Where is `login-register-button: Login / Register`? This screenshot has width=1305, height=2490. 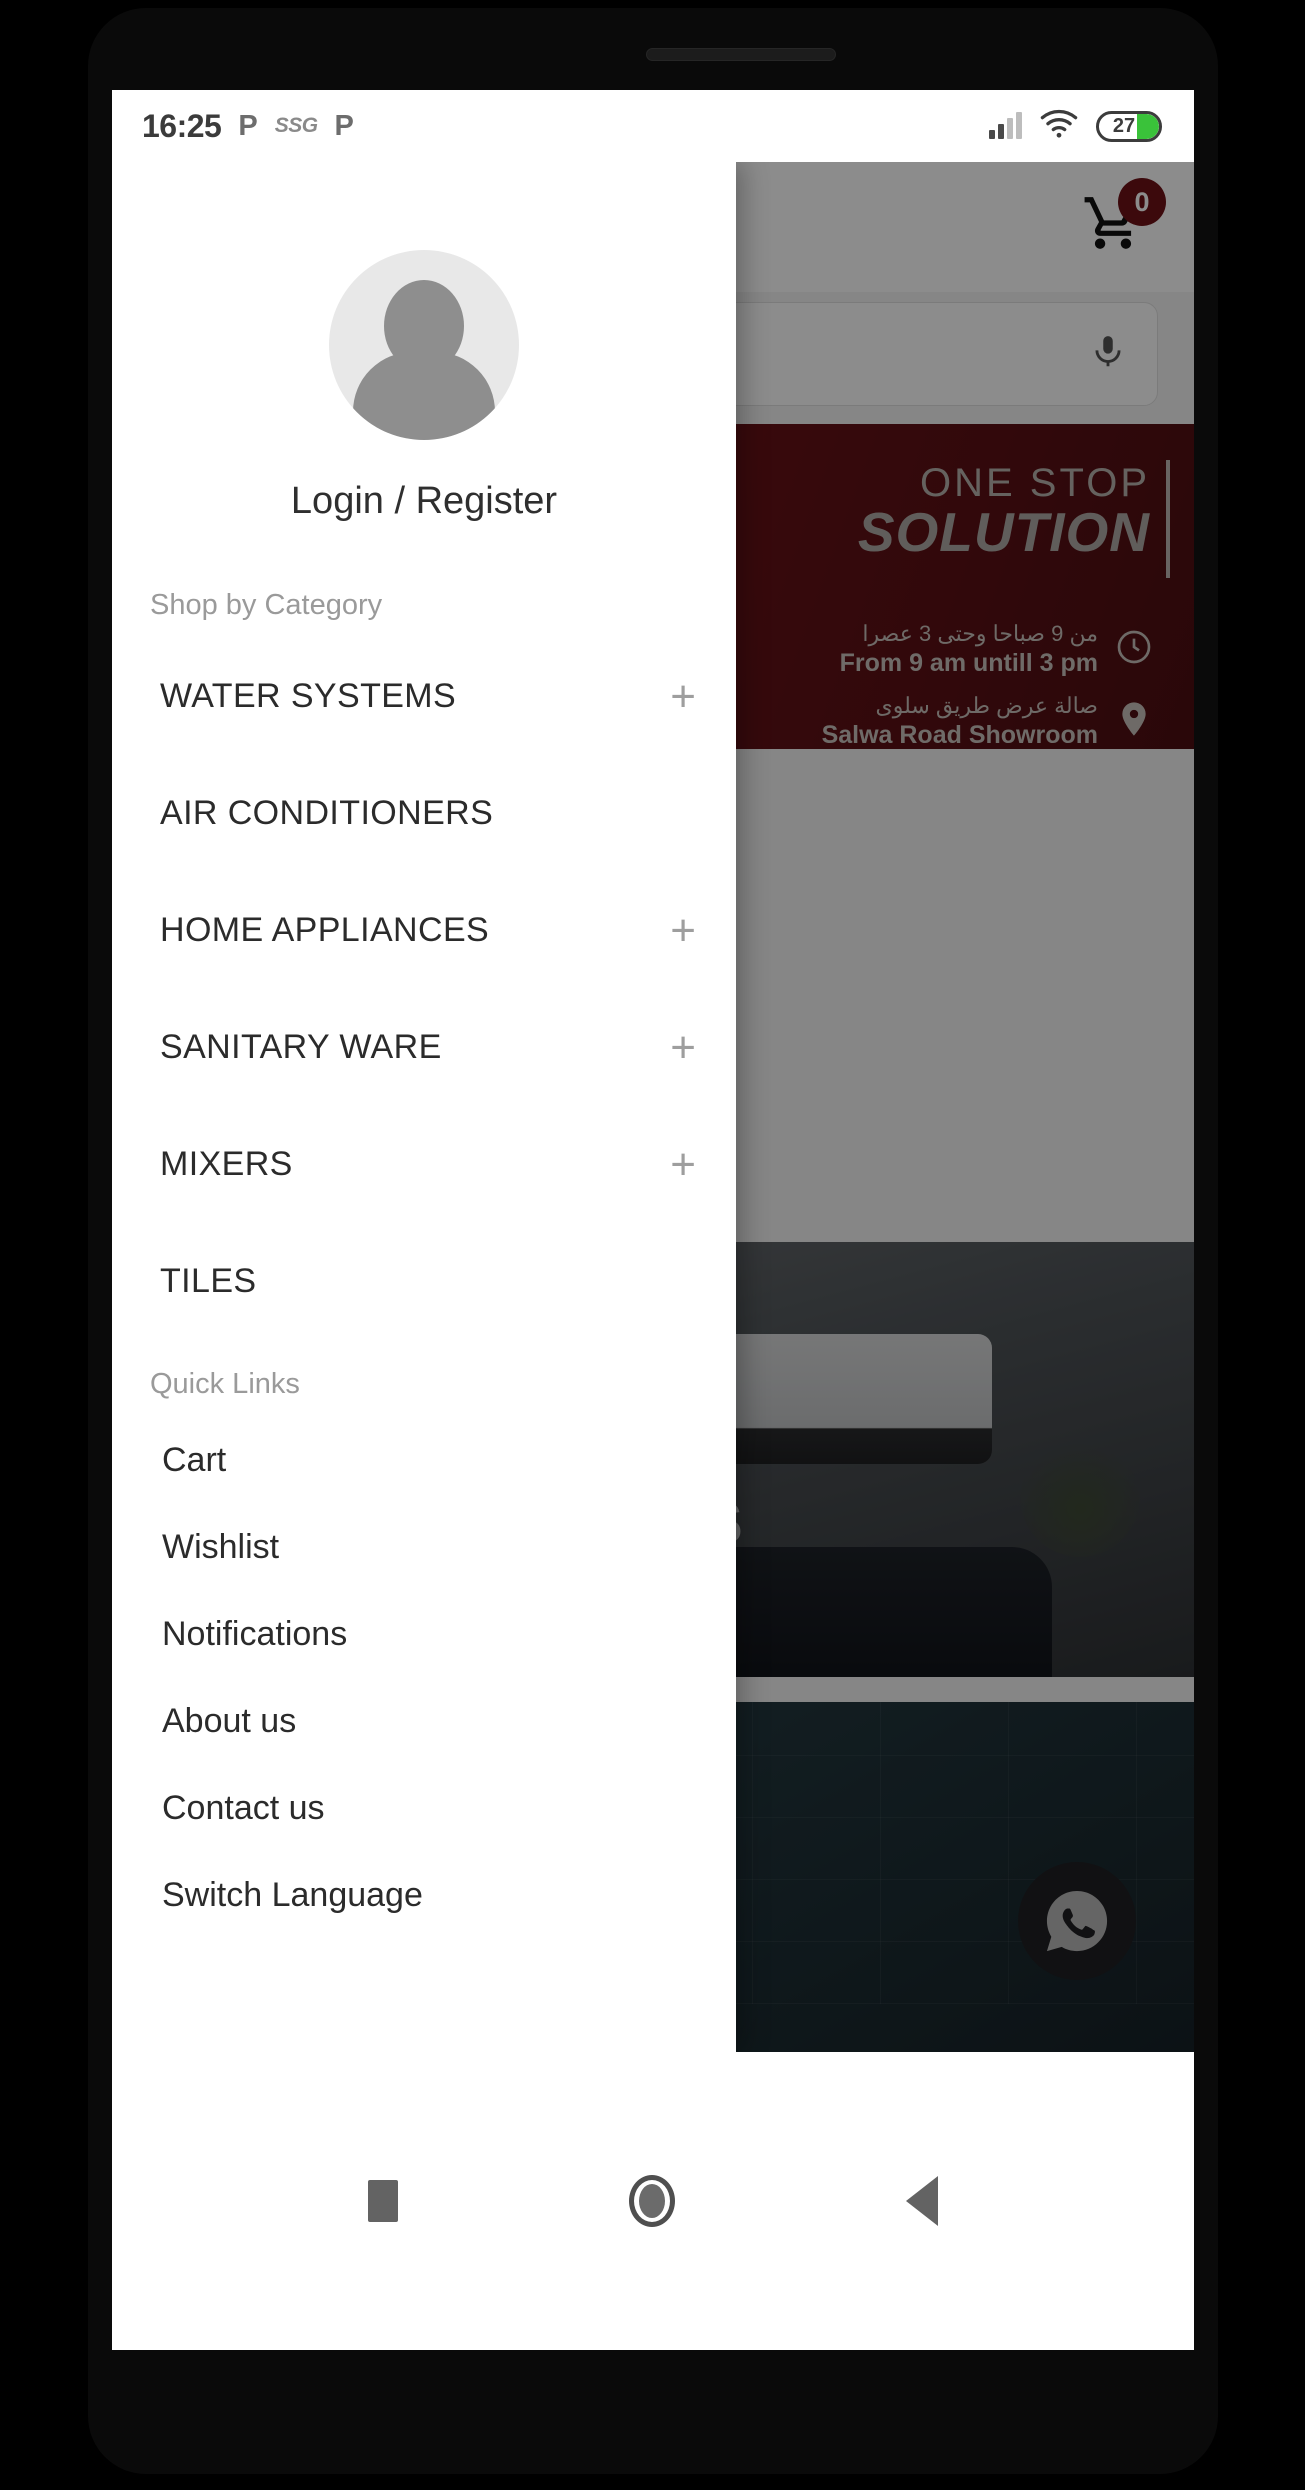 login-register-button: Login / Register is located at coordinates (424, 501).